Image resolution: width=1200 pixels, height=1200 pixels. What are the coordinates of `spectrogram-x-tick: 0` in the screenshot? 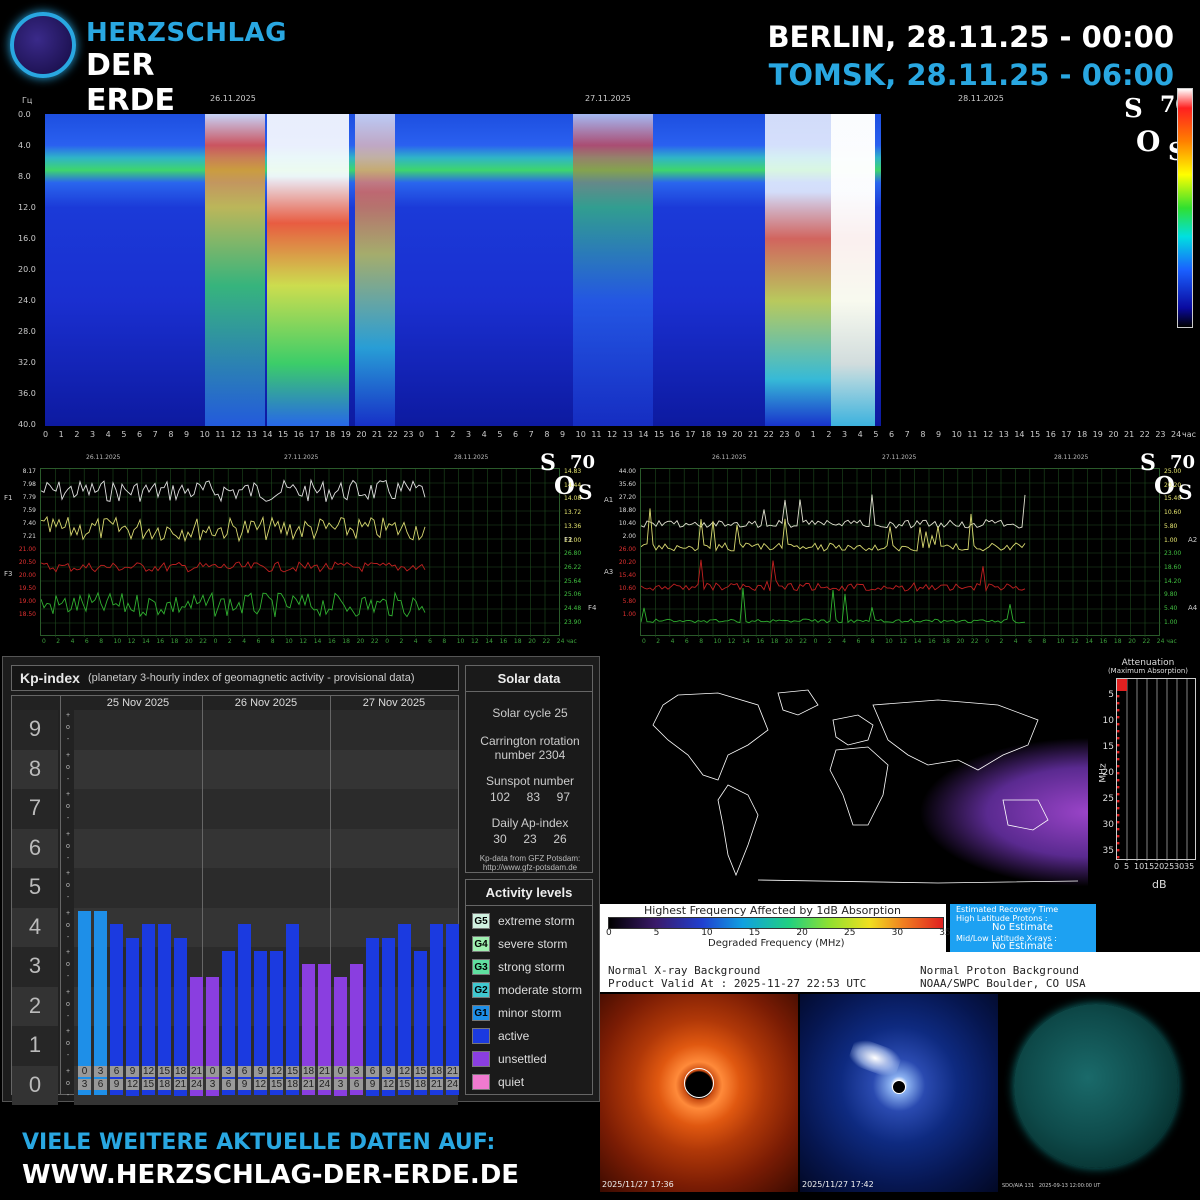 It's located at (798, 434).